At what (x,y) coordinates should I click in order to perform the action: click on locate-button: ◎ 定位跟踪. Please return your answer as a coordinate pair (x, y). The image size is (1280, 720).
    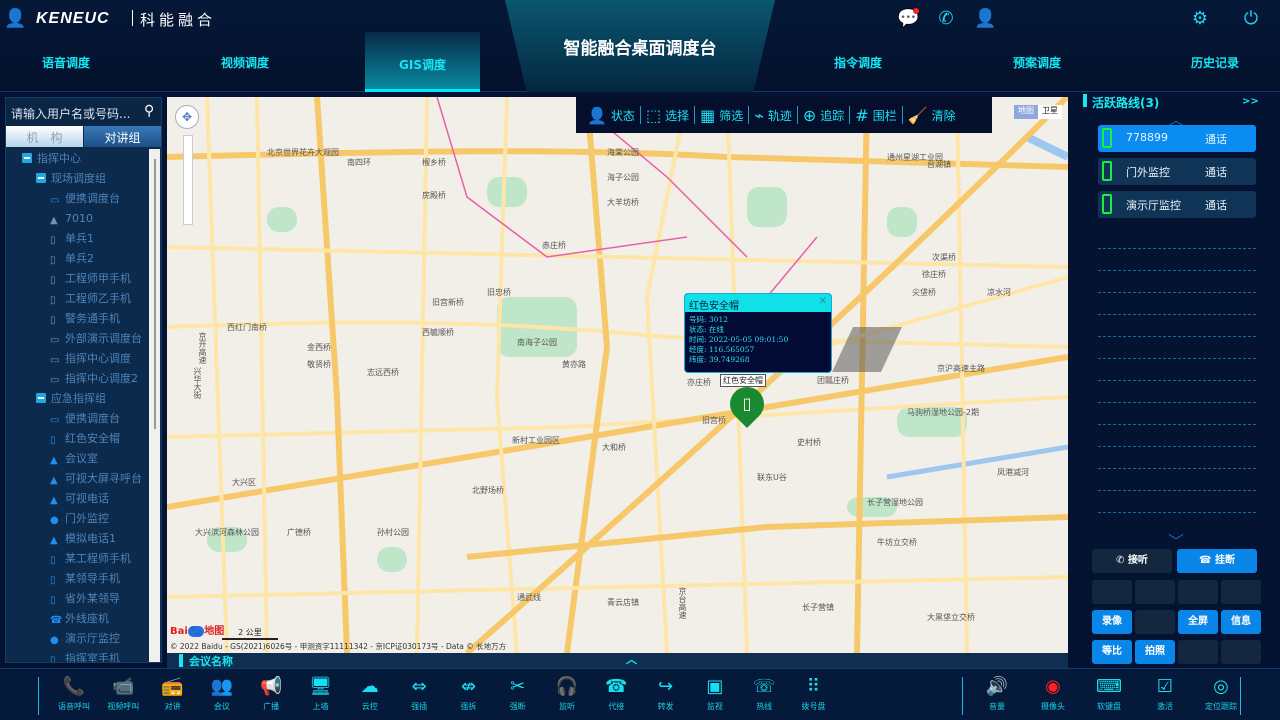
    Looking at the image, I should click on (1221, 692).